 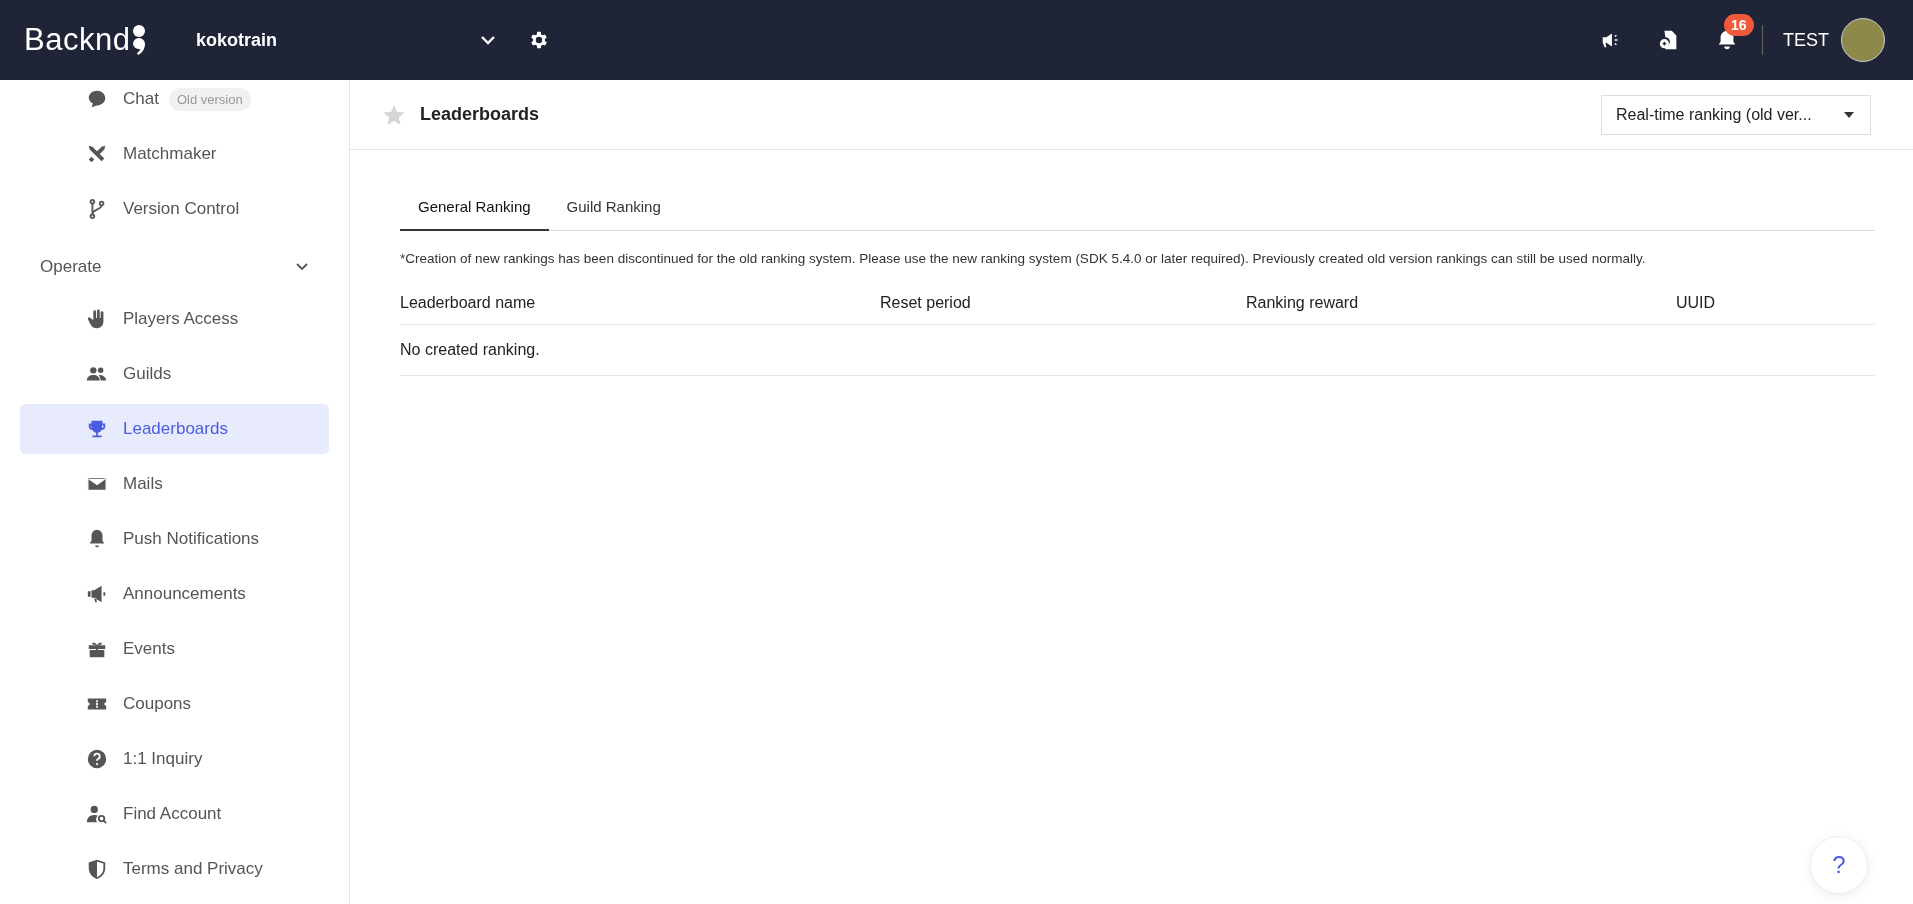 I want to click on trophy-icon, so click(x=97, y=429).